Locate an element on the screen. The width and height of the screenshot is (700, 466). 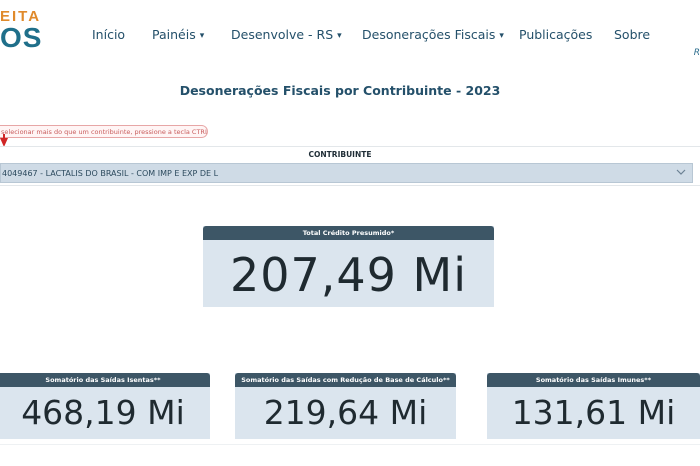
page-divider is located at coordinates (350, 444).